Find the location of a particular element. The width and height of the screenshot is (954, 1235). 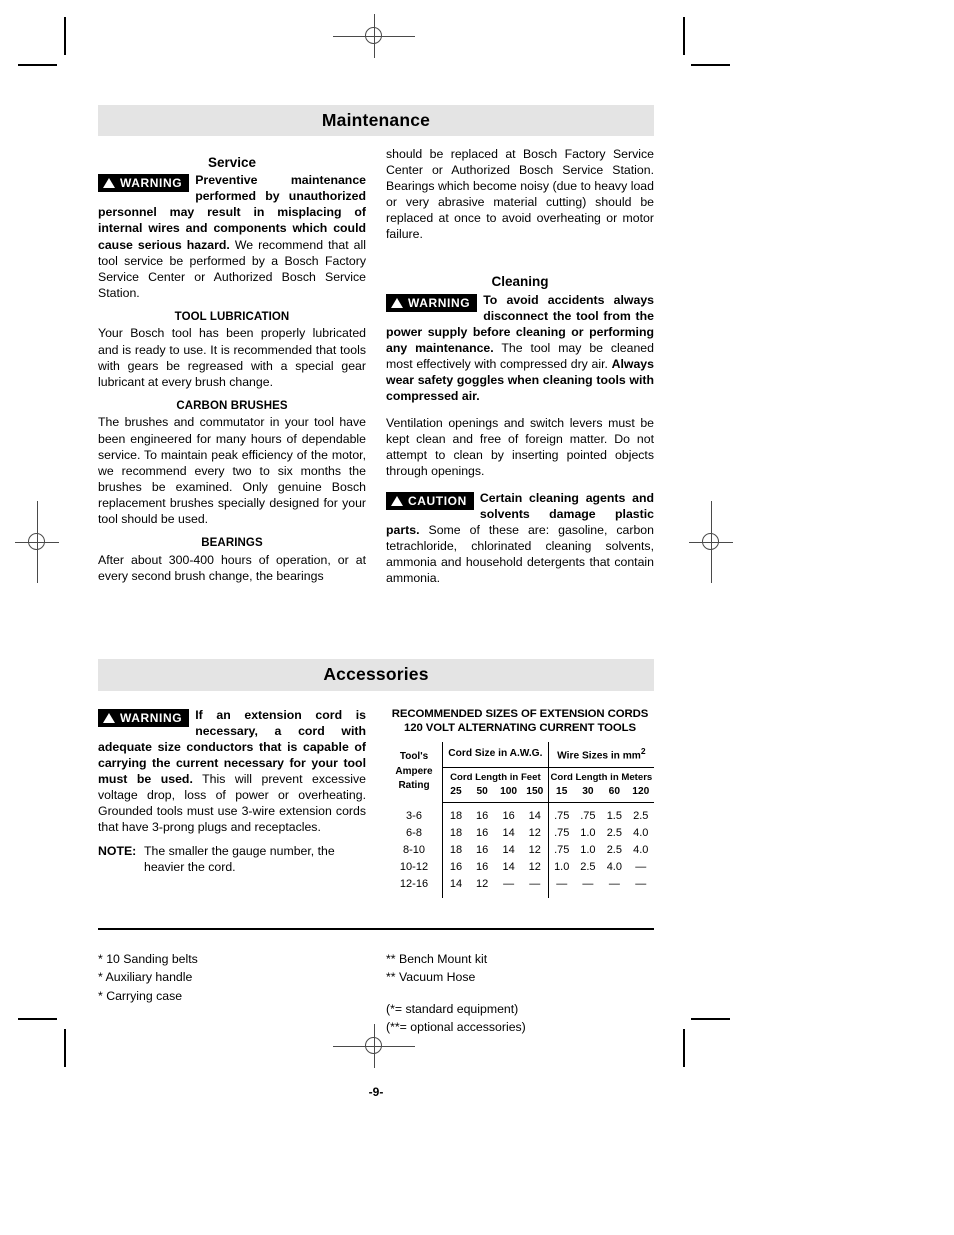

section-header-accessories: Accessories is located at coordinates (376, 675).